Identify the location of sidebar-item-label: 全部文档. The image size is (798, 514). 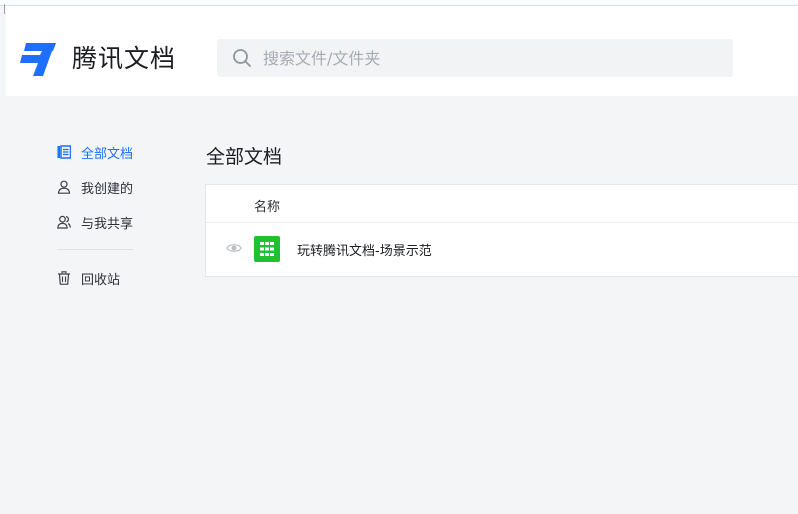
(107, 154).